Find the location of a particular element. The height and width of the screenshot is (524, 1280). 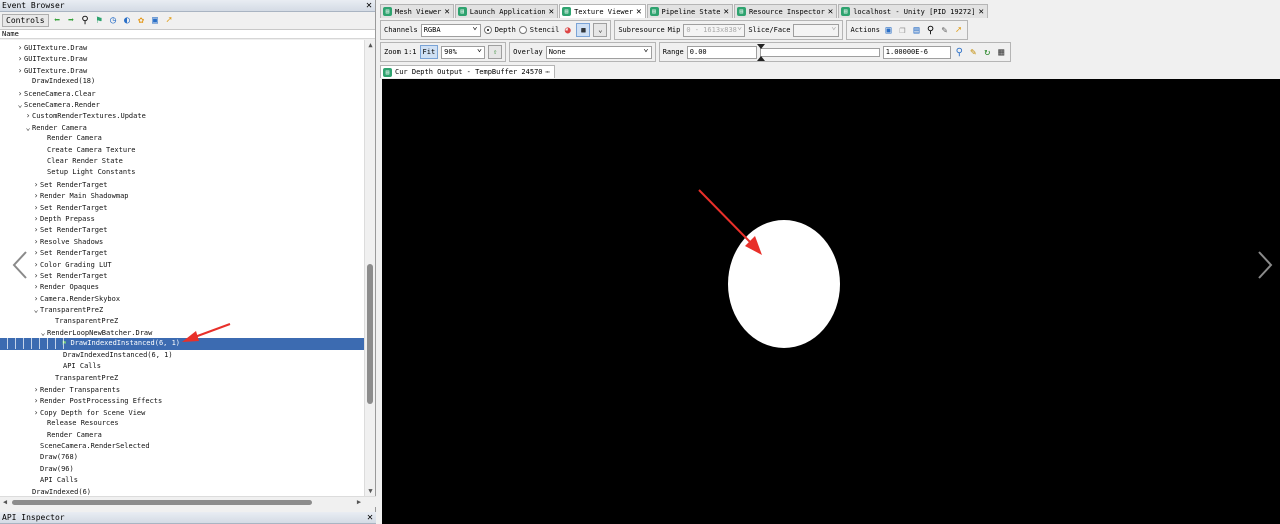

event-row: › Render Opaques is located at coordinates (182, 286).